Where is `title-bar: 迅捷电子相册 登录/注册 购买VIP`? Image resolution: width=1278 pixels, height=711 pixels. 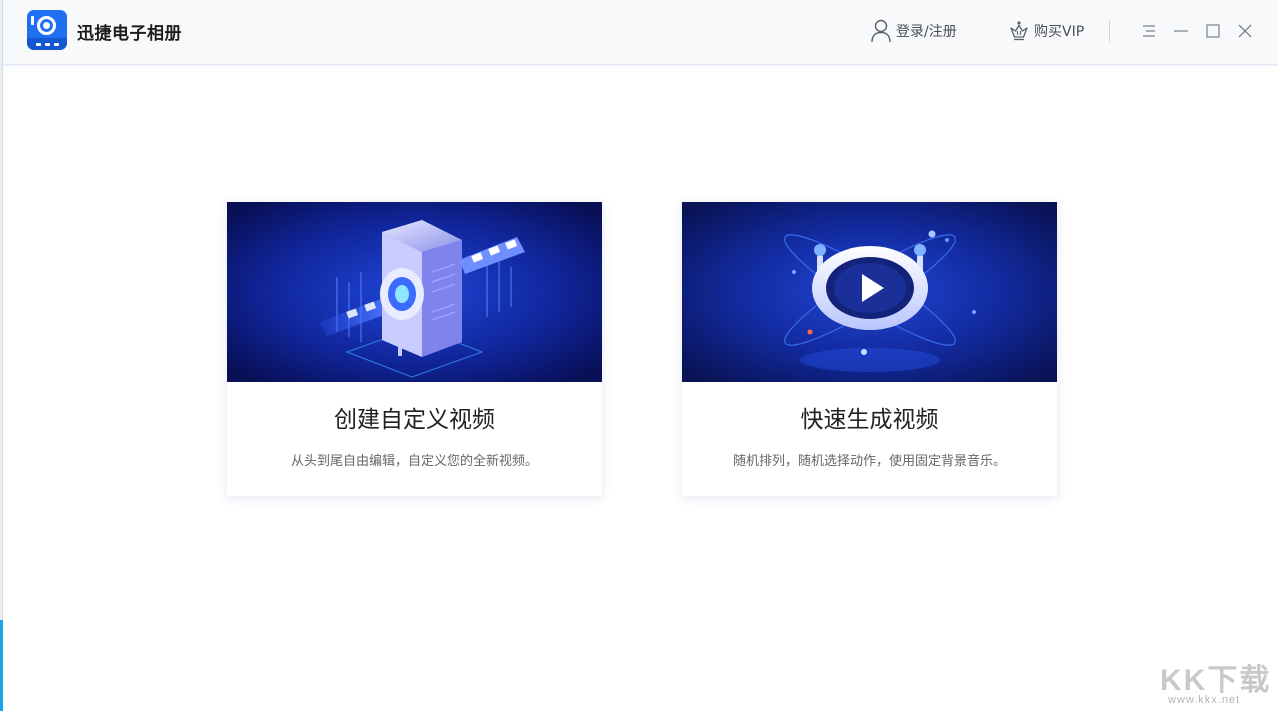
title-bar: 迅捷电子相册 登录/注册 购买VIP is located at coordinates (640, 32).